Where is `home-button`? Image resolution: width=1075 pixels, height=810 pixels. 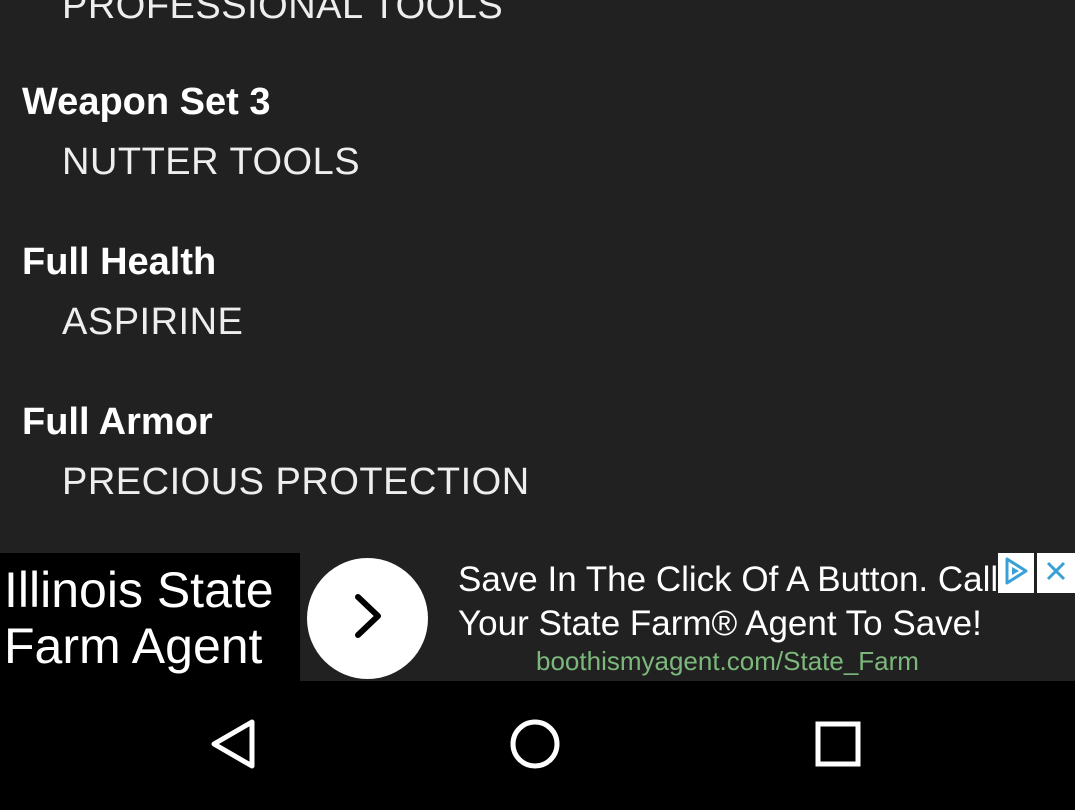 home-button is located at coordinates (535, 746).